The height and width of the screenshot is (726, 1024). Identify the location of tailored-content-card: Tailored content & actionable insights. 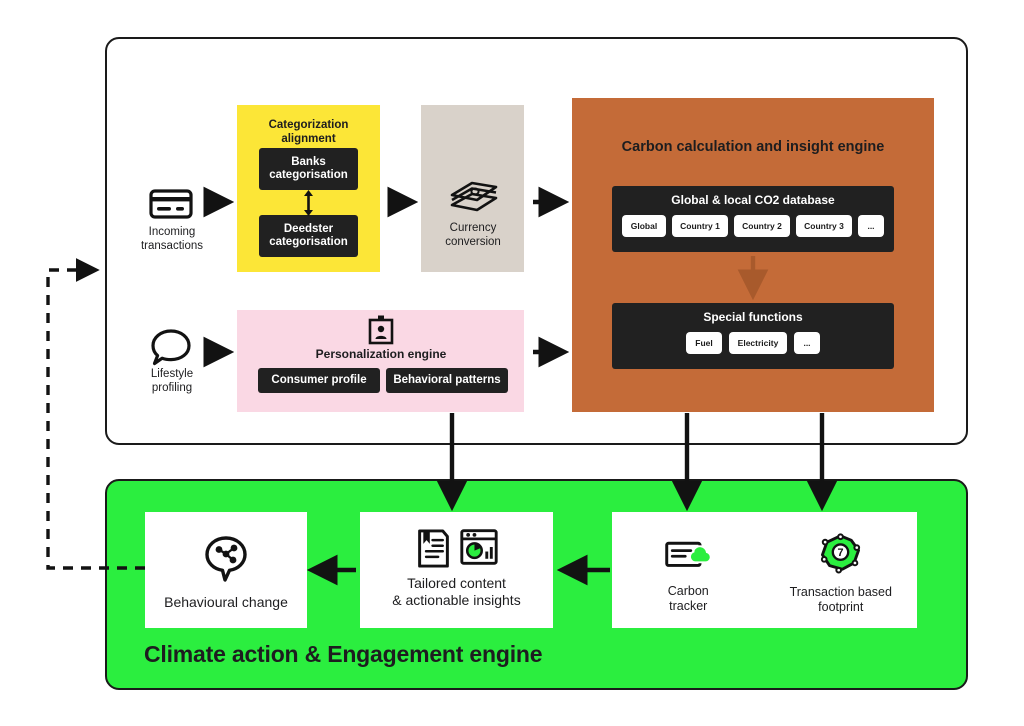
(456, 570).